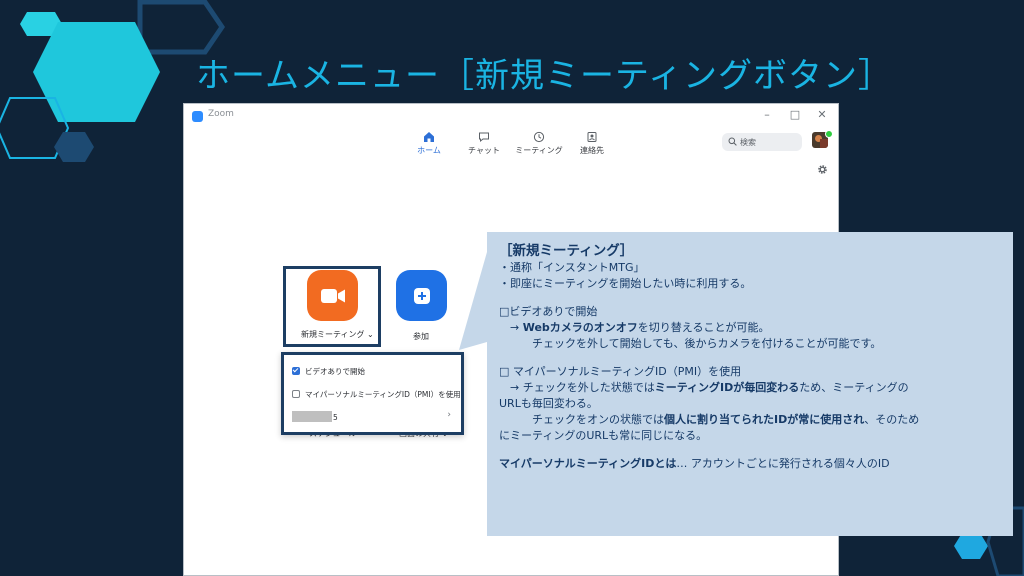  What do you see at coordinates (383, 394) in the screenshot?
I see `pmi-label: マイパーソナルミーティングID（PMI）を使用` at bounding box center [383, 394].